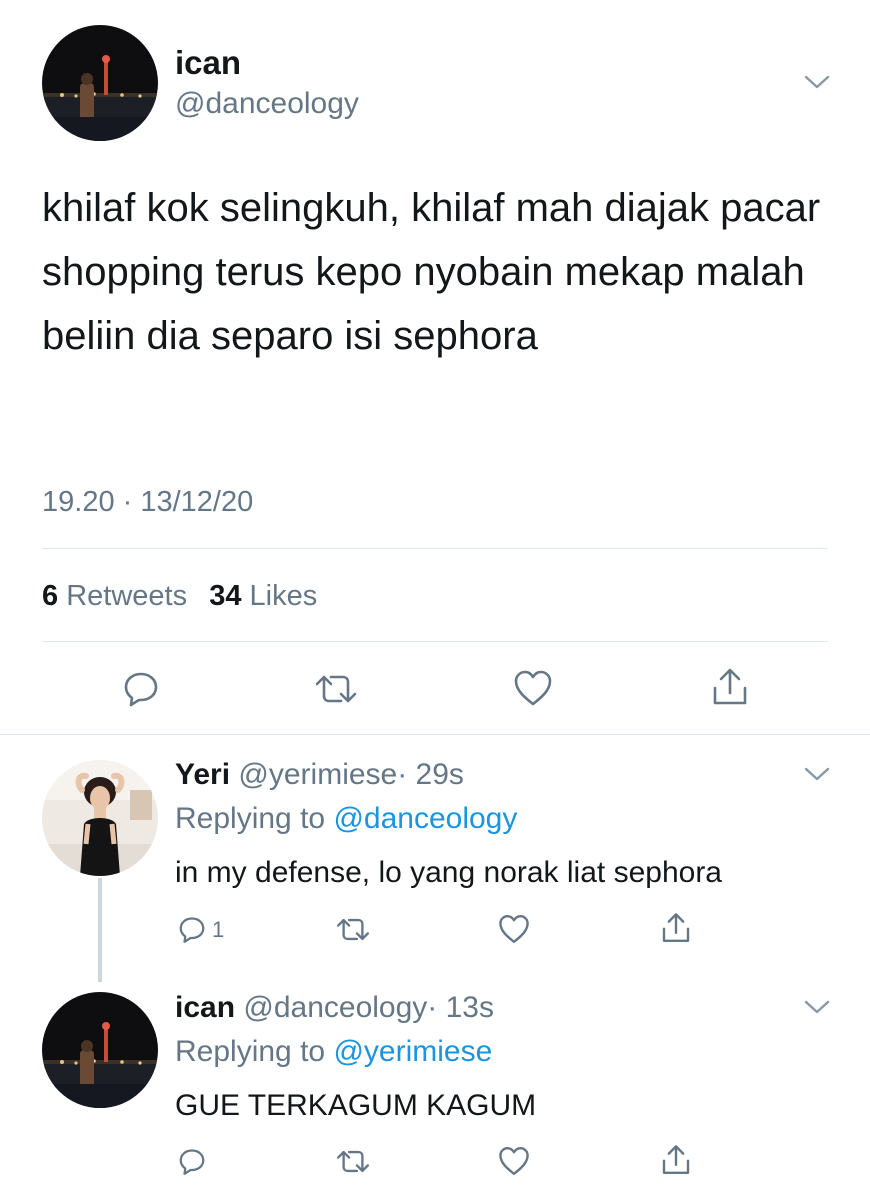 This screenshot has width=870, height=1200. I want to click on replying-to: Replying to @yerimiese, so click(333, 1052).